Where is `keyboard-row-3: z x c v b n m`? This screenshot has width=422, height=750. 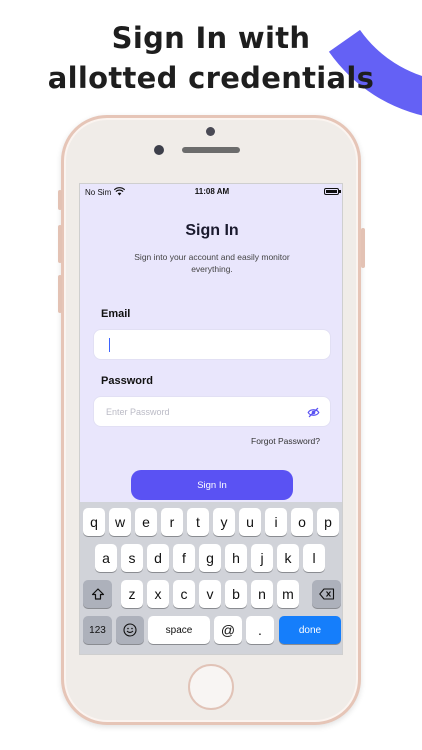 keyboard-row-3: z x c v b n m is located at coordinates (211, 594).